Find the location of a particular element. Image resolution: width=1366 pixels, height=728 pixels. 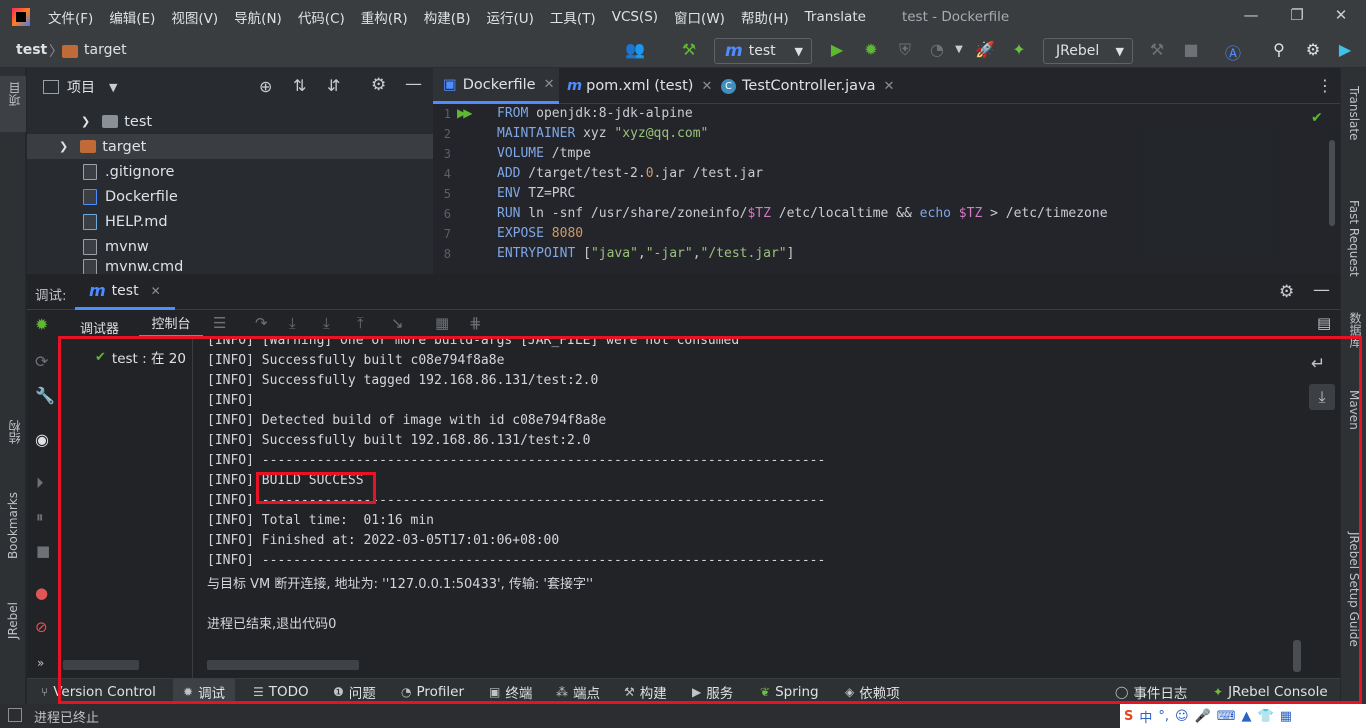

locate-target-icon: ⊕ is located at coordinates (265, 86).